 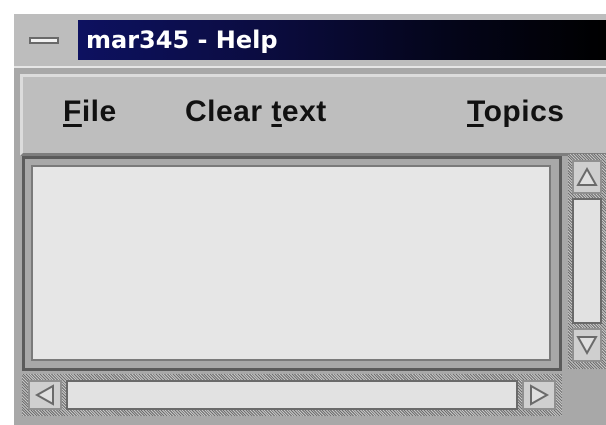 What do you see at coordinates (342, 40) in the screenshot?
I see `window-title-bar: mar345 - Help` at bounding box center [342, 40].